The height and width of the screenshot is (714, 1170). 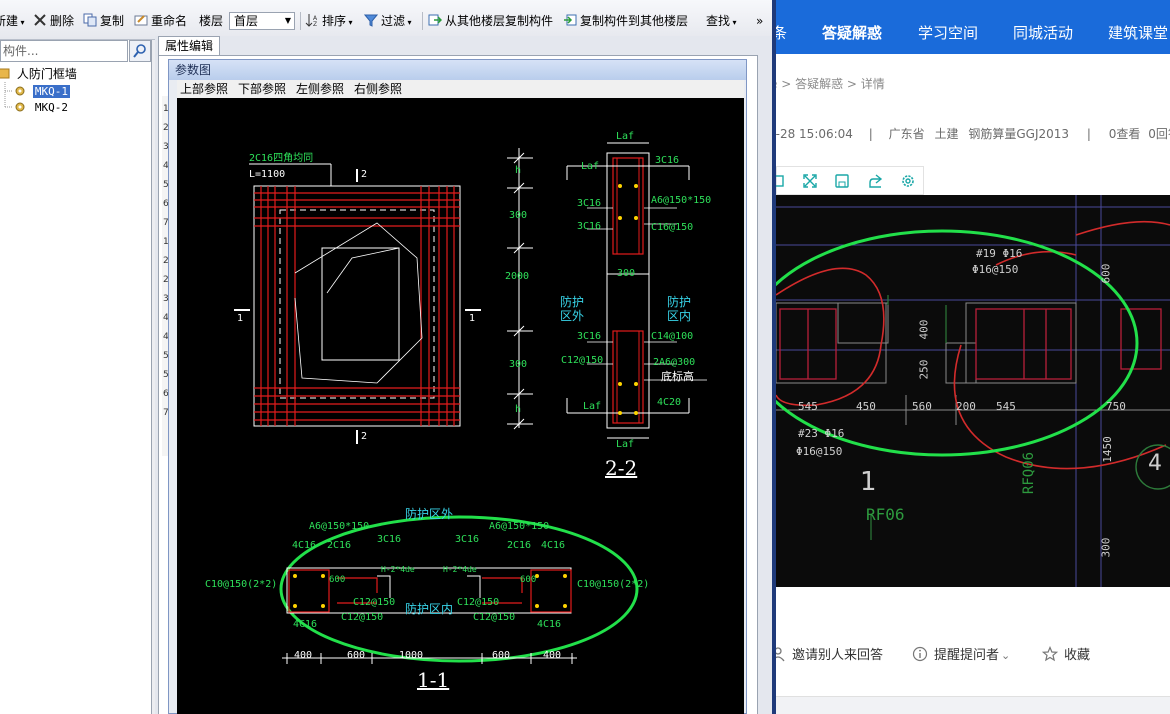 I want to click on tab-left-reference: 左侧参照, so click(x=320, y=89).